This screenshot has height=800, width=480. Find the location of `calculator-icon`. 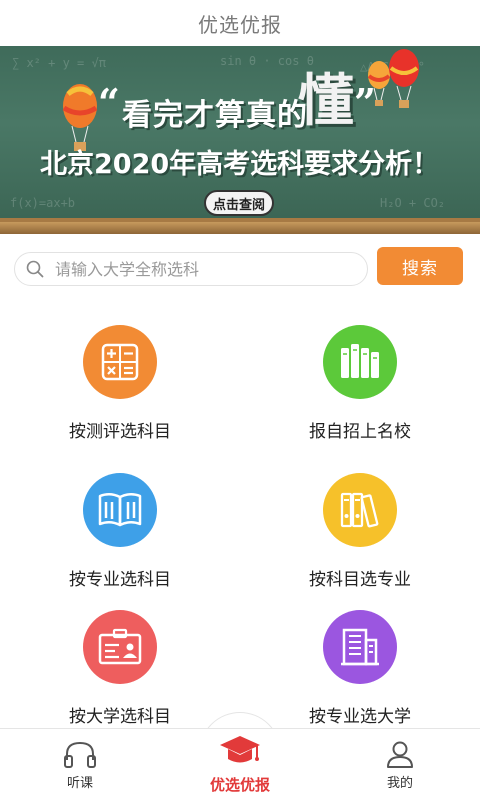

calculator-icon is located at coordinates (120, 362).